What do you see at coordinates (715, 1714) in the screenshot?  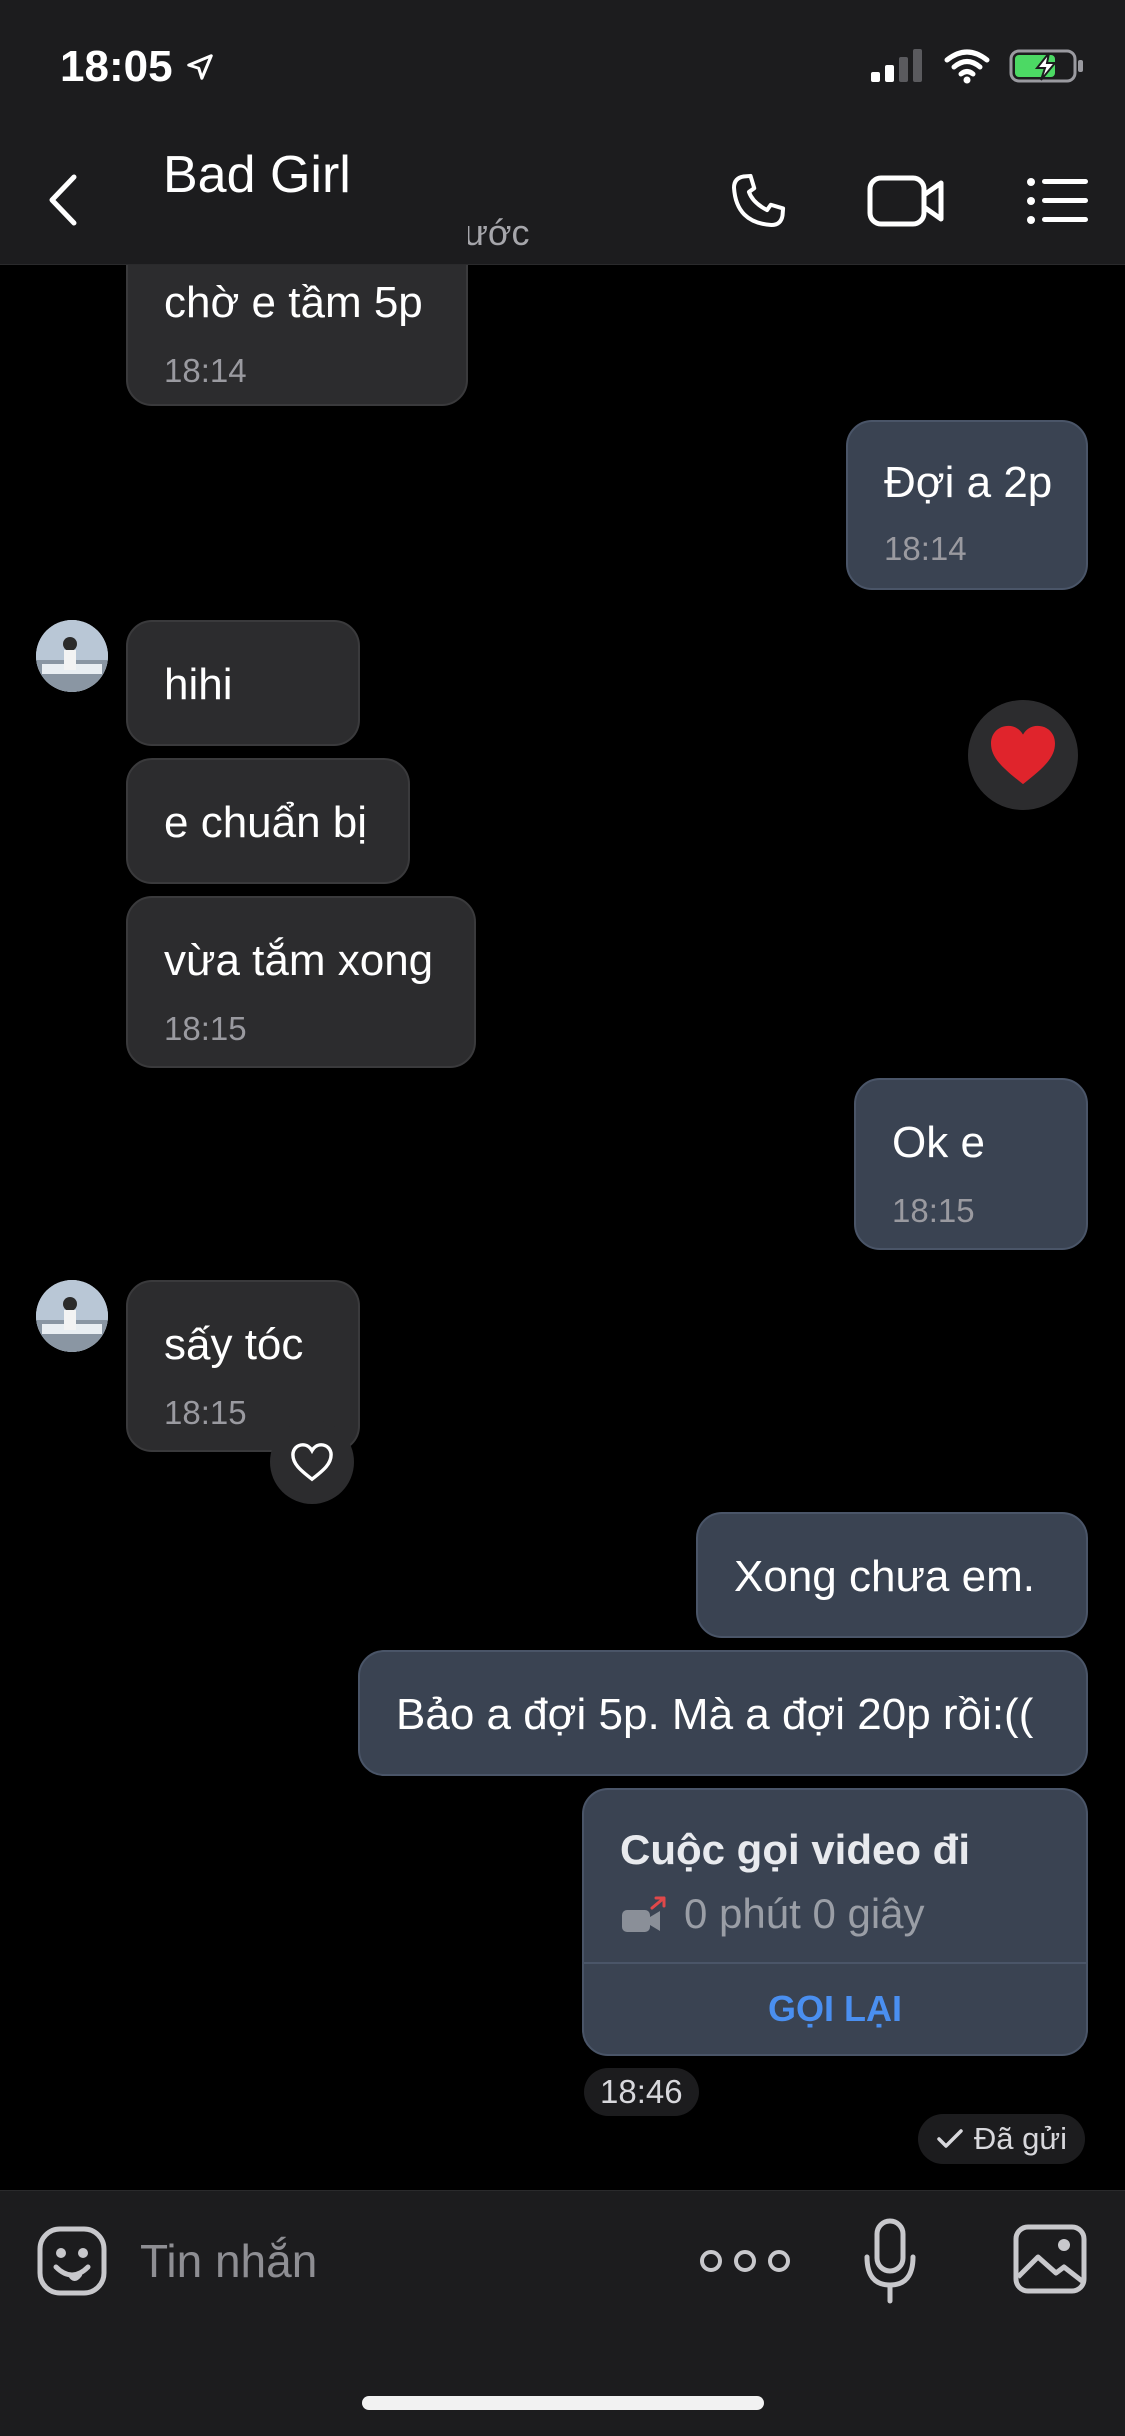 I see `message-text: Bảo a đợi 5p. Mà a đợi 20p rồi:((` at bounding box center [715, 1714].